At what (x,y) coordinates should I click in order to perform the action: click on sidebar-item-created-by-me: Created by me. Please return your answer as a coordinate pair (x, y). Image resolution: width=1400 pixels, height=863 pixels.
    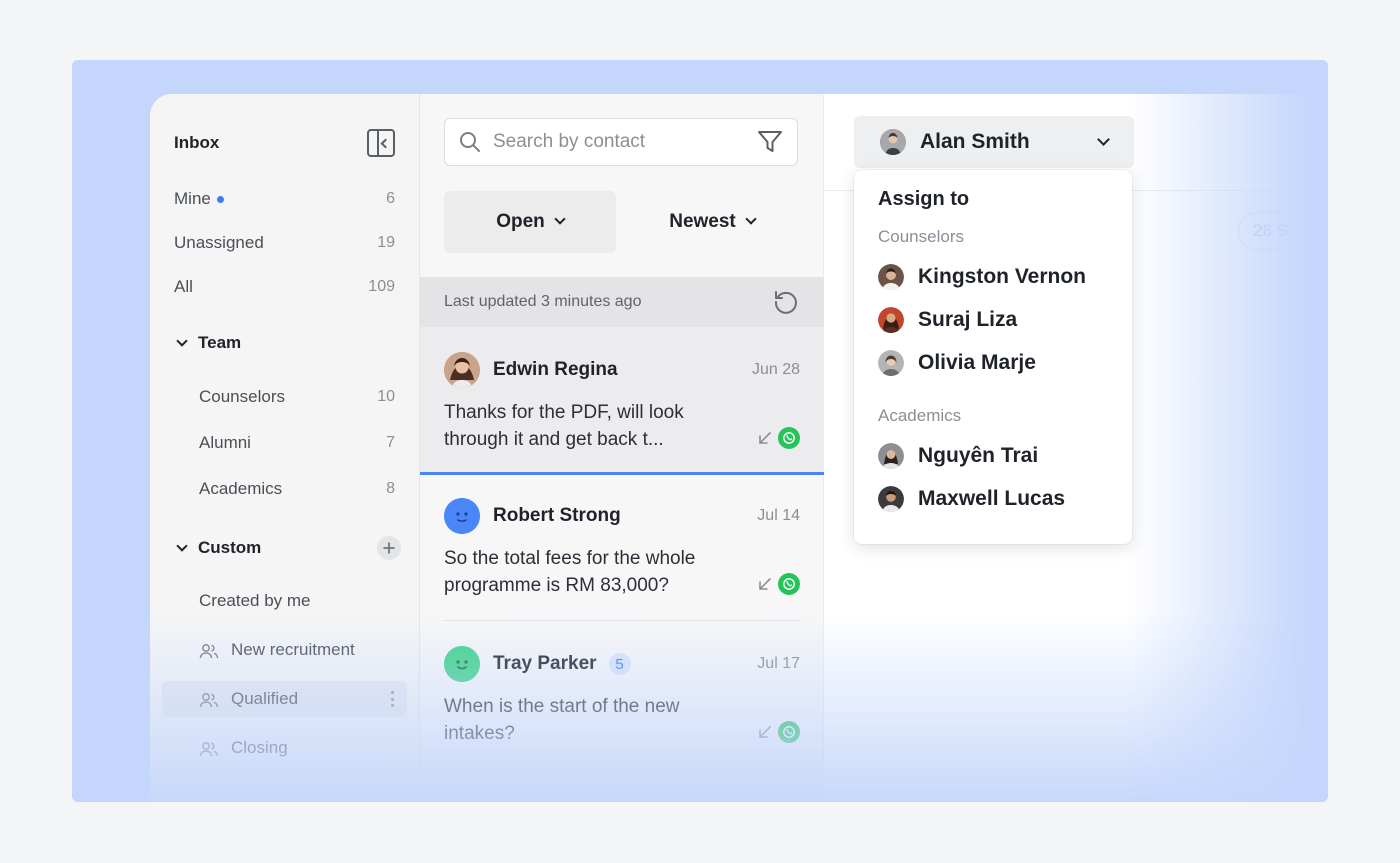
    Looking at the image, I should click on (297, 601).